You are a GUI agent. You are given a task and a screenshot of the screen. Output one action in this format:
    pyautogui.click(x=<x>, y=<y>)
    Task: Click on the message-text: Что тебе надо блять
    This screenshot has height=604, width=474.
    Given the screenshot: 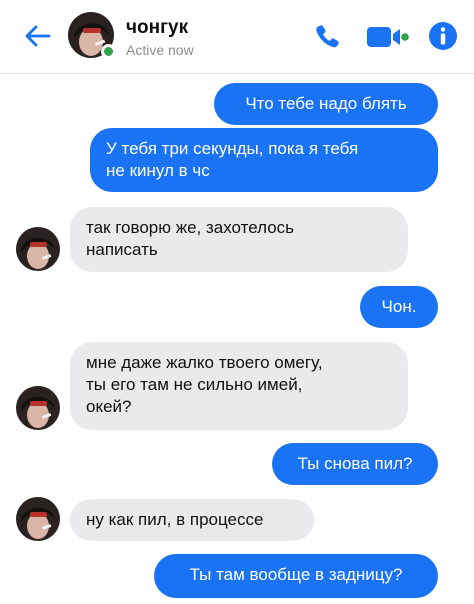 What is the action you would take?
    pyautogui.click(x=326, y=103)
    